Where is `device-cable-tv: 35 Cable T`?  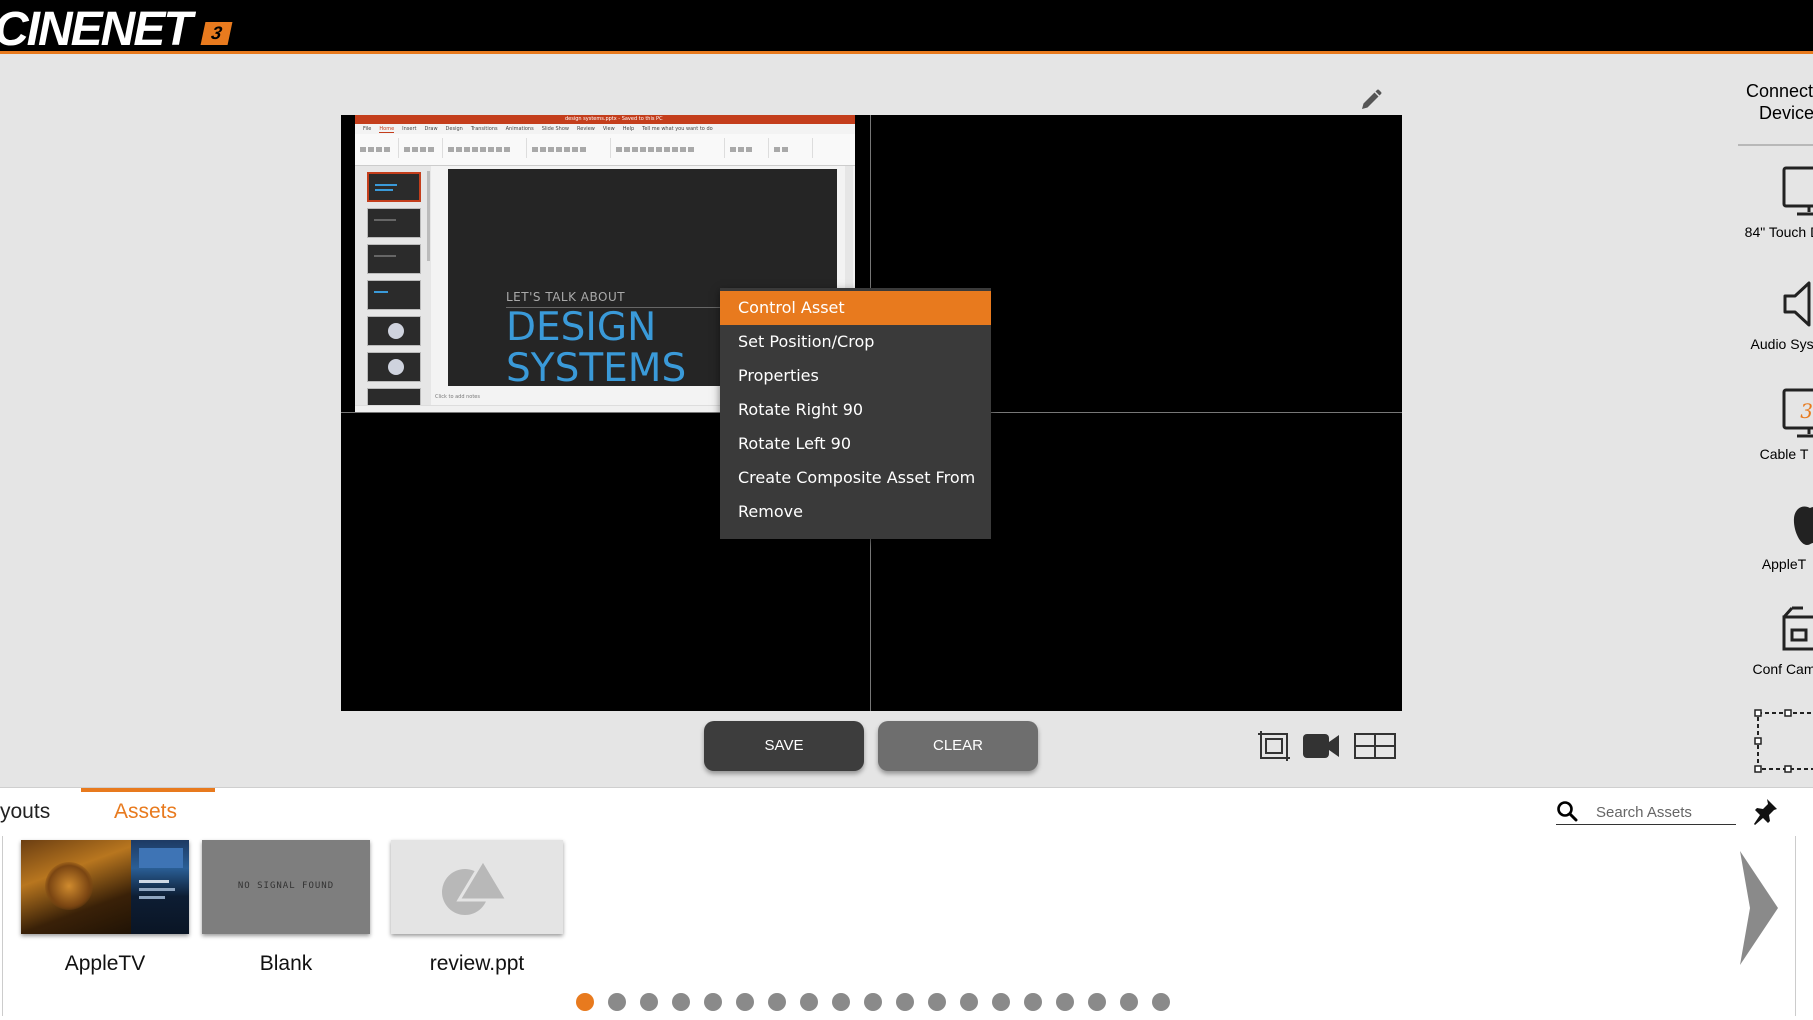
device-cable-tv: 35 Cable T is located at coordinates (1771, 425).